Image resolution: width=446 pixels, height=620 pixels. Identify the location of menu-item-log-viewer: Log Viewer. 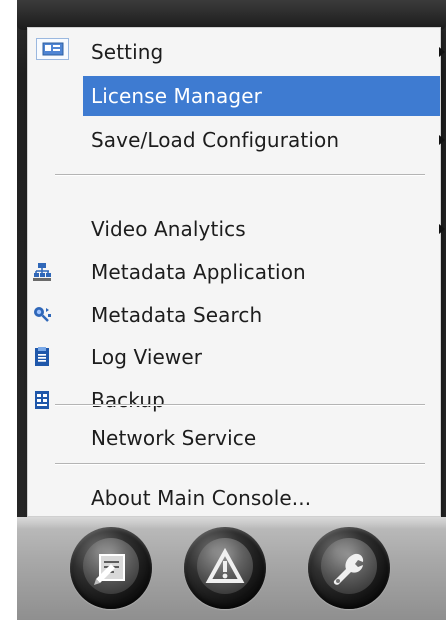
(234, 357).